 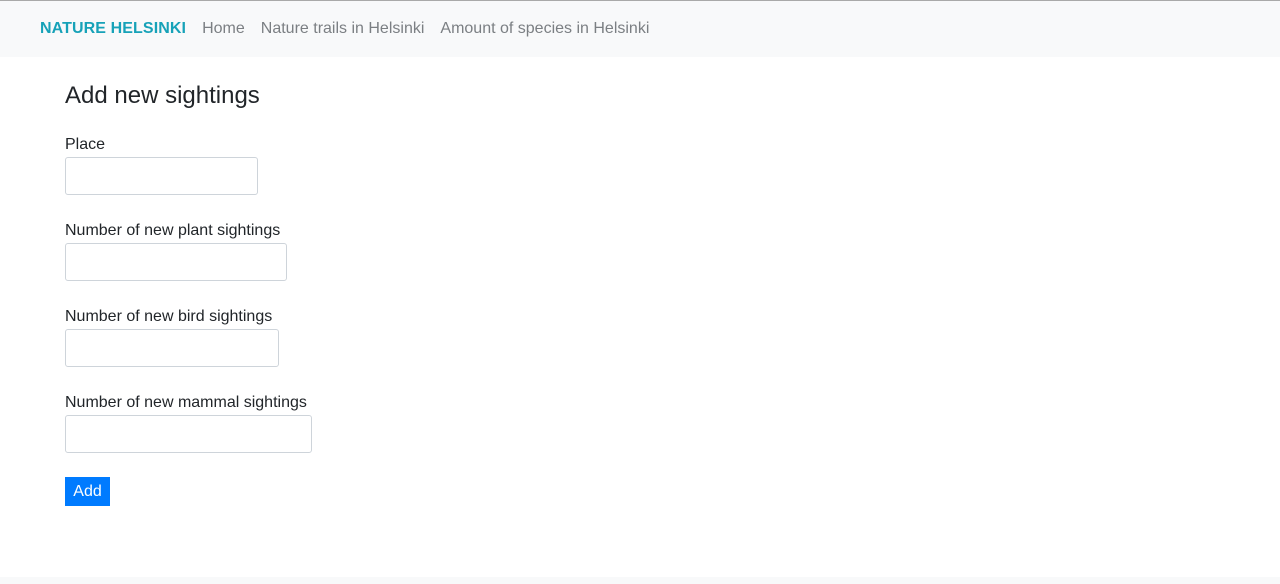 I want to click on bird-sightings-field-group: Number of new bird sightings, so click(x=172, y=337).